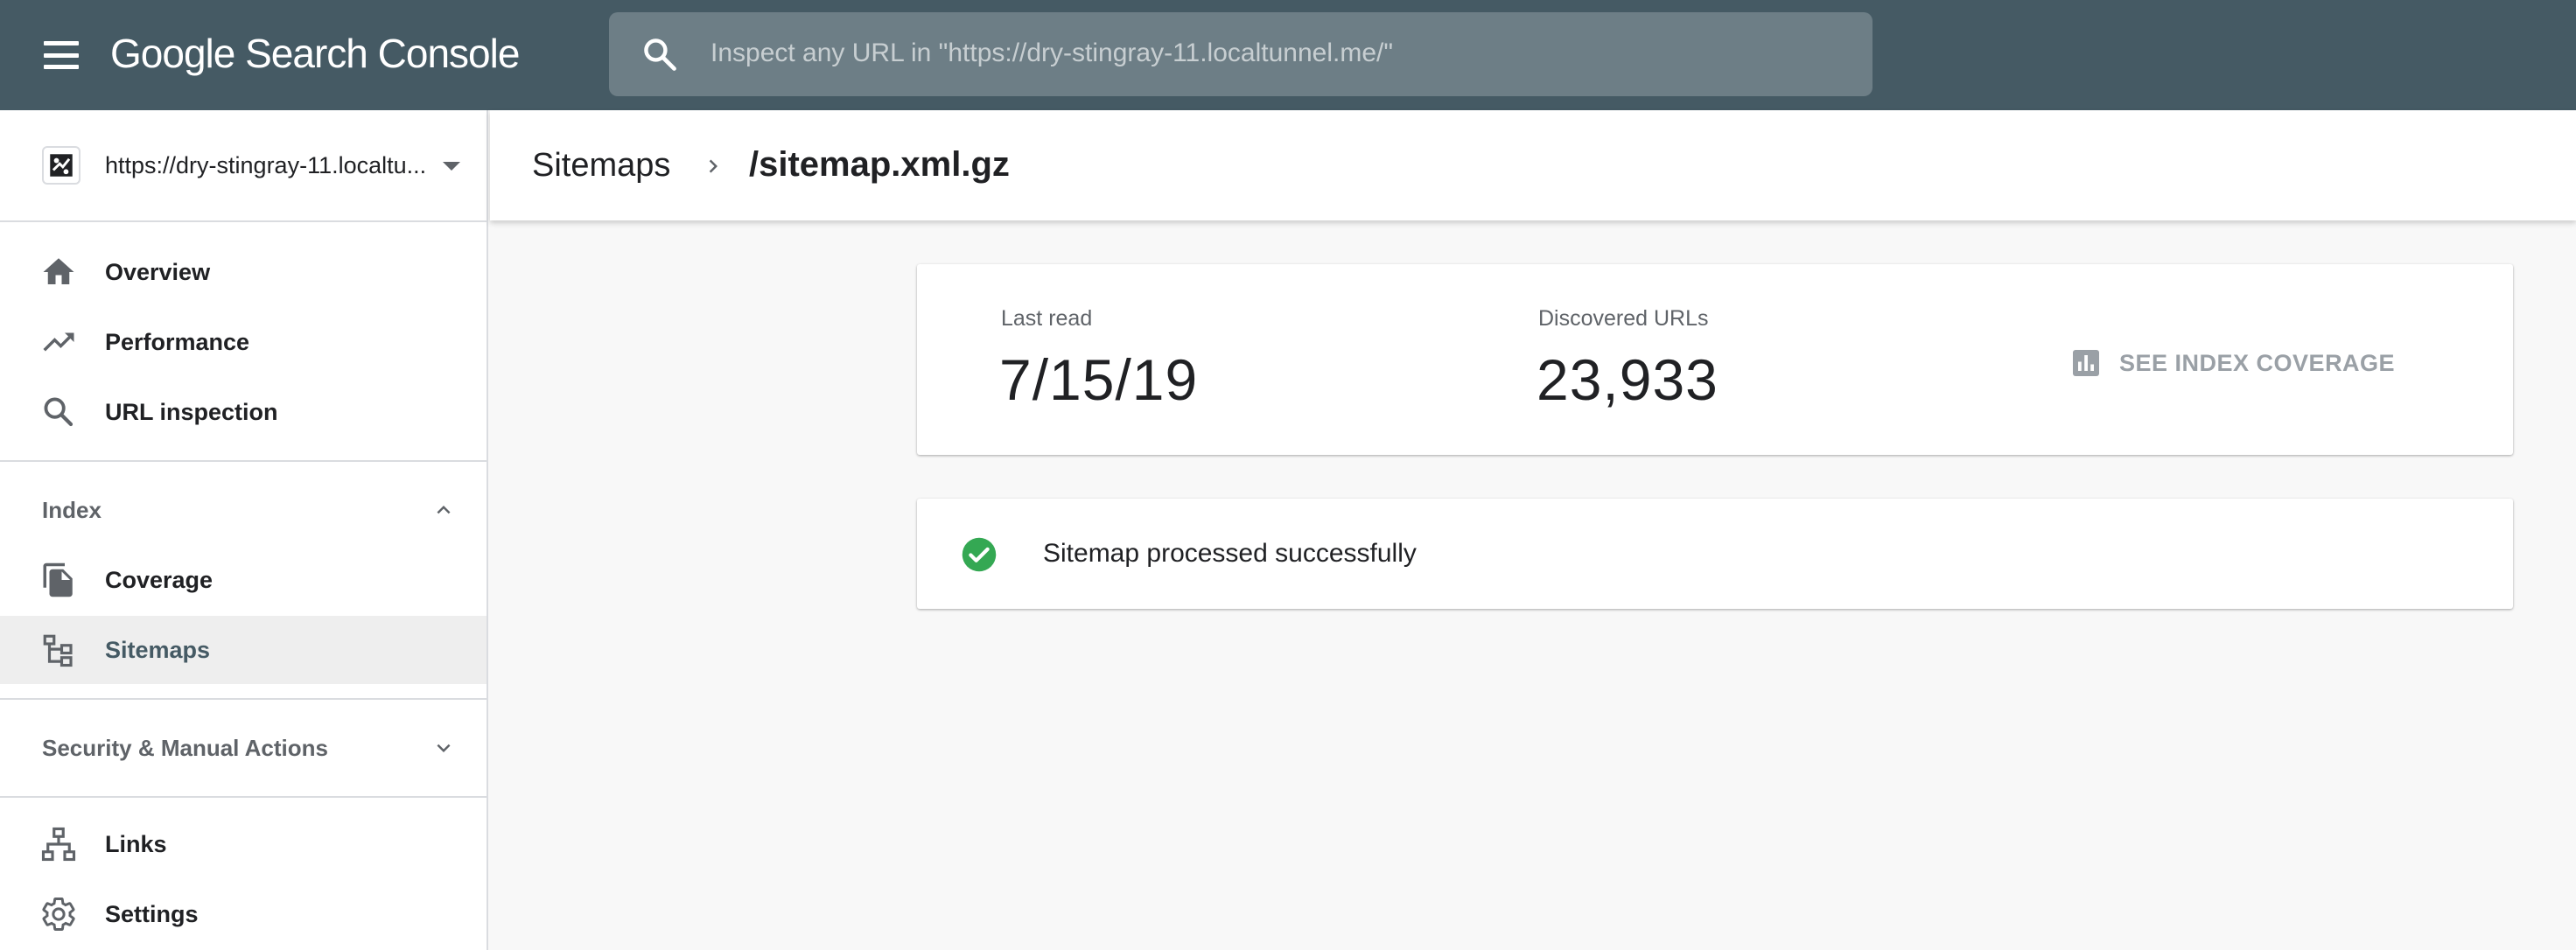  Describe the element at coordinates (58, 915) in the screenshot. I see `gear-icon` at that location.